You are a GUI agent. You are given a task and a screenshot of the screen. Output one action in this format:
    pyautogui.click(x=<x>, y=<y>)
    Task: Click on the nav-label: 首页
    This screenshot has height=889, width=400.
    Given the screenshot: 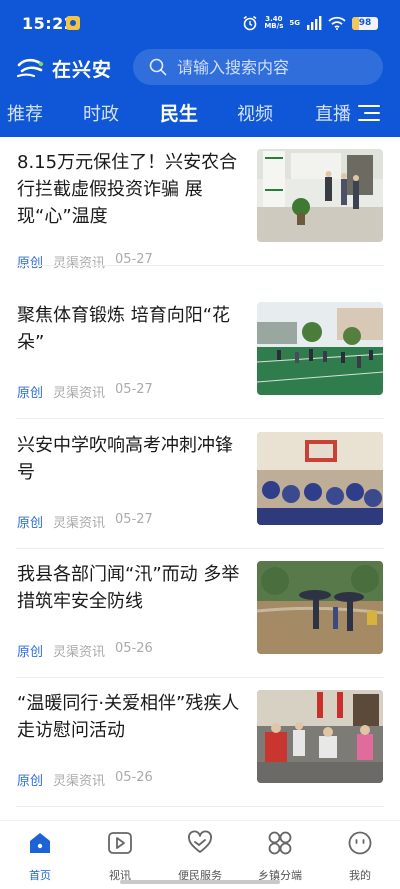 What is the action you would take?
    pyautogui.click(x=40, y=875)
    